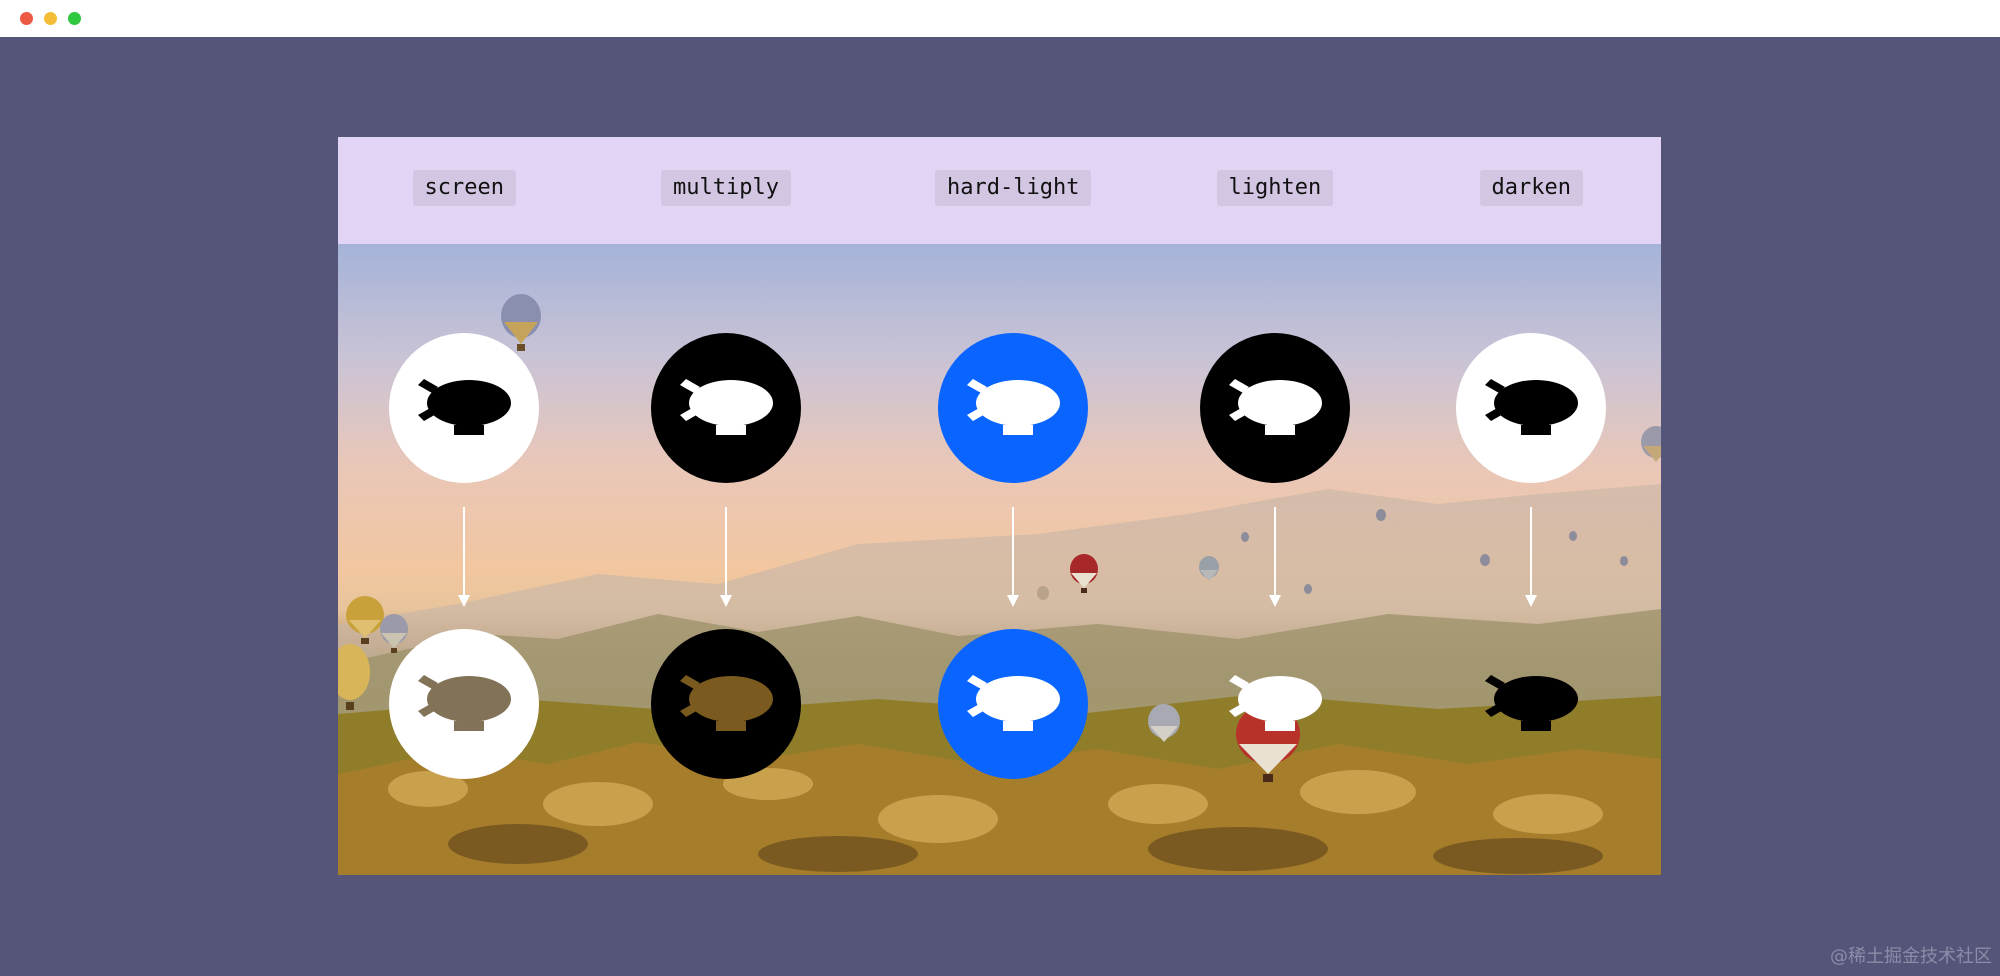  What do you see at coordinates (26, 18) in the screenshot?
I see `close-window-button` at bounding box center [26, 18].